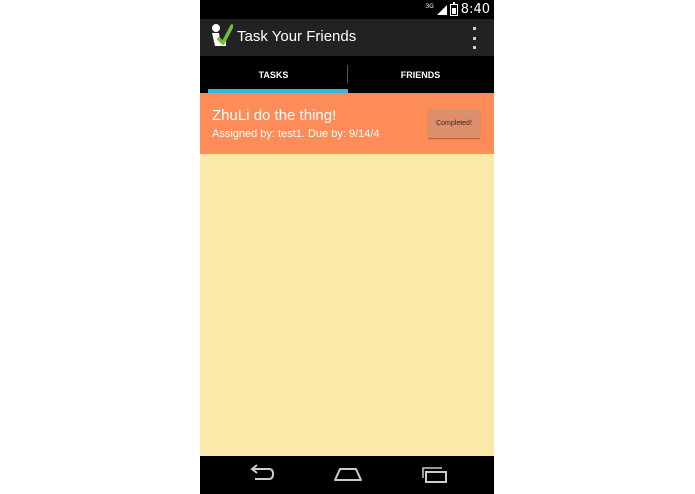 The width and height of the screenshot is (695, 494). I want to click on completed-button: Completed!, so click(454, 123).